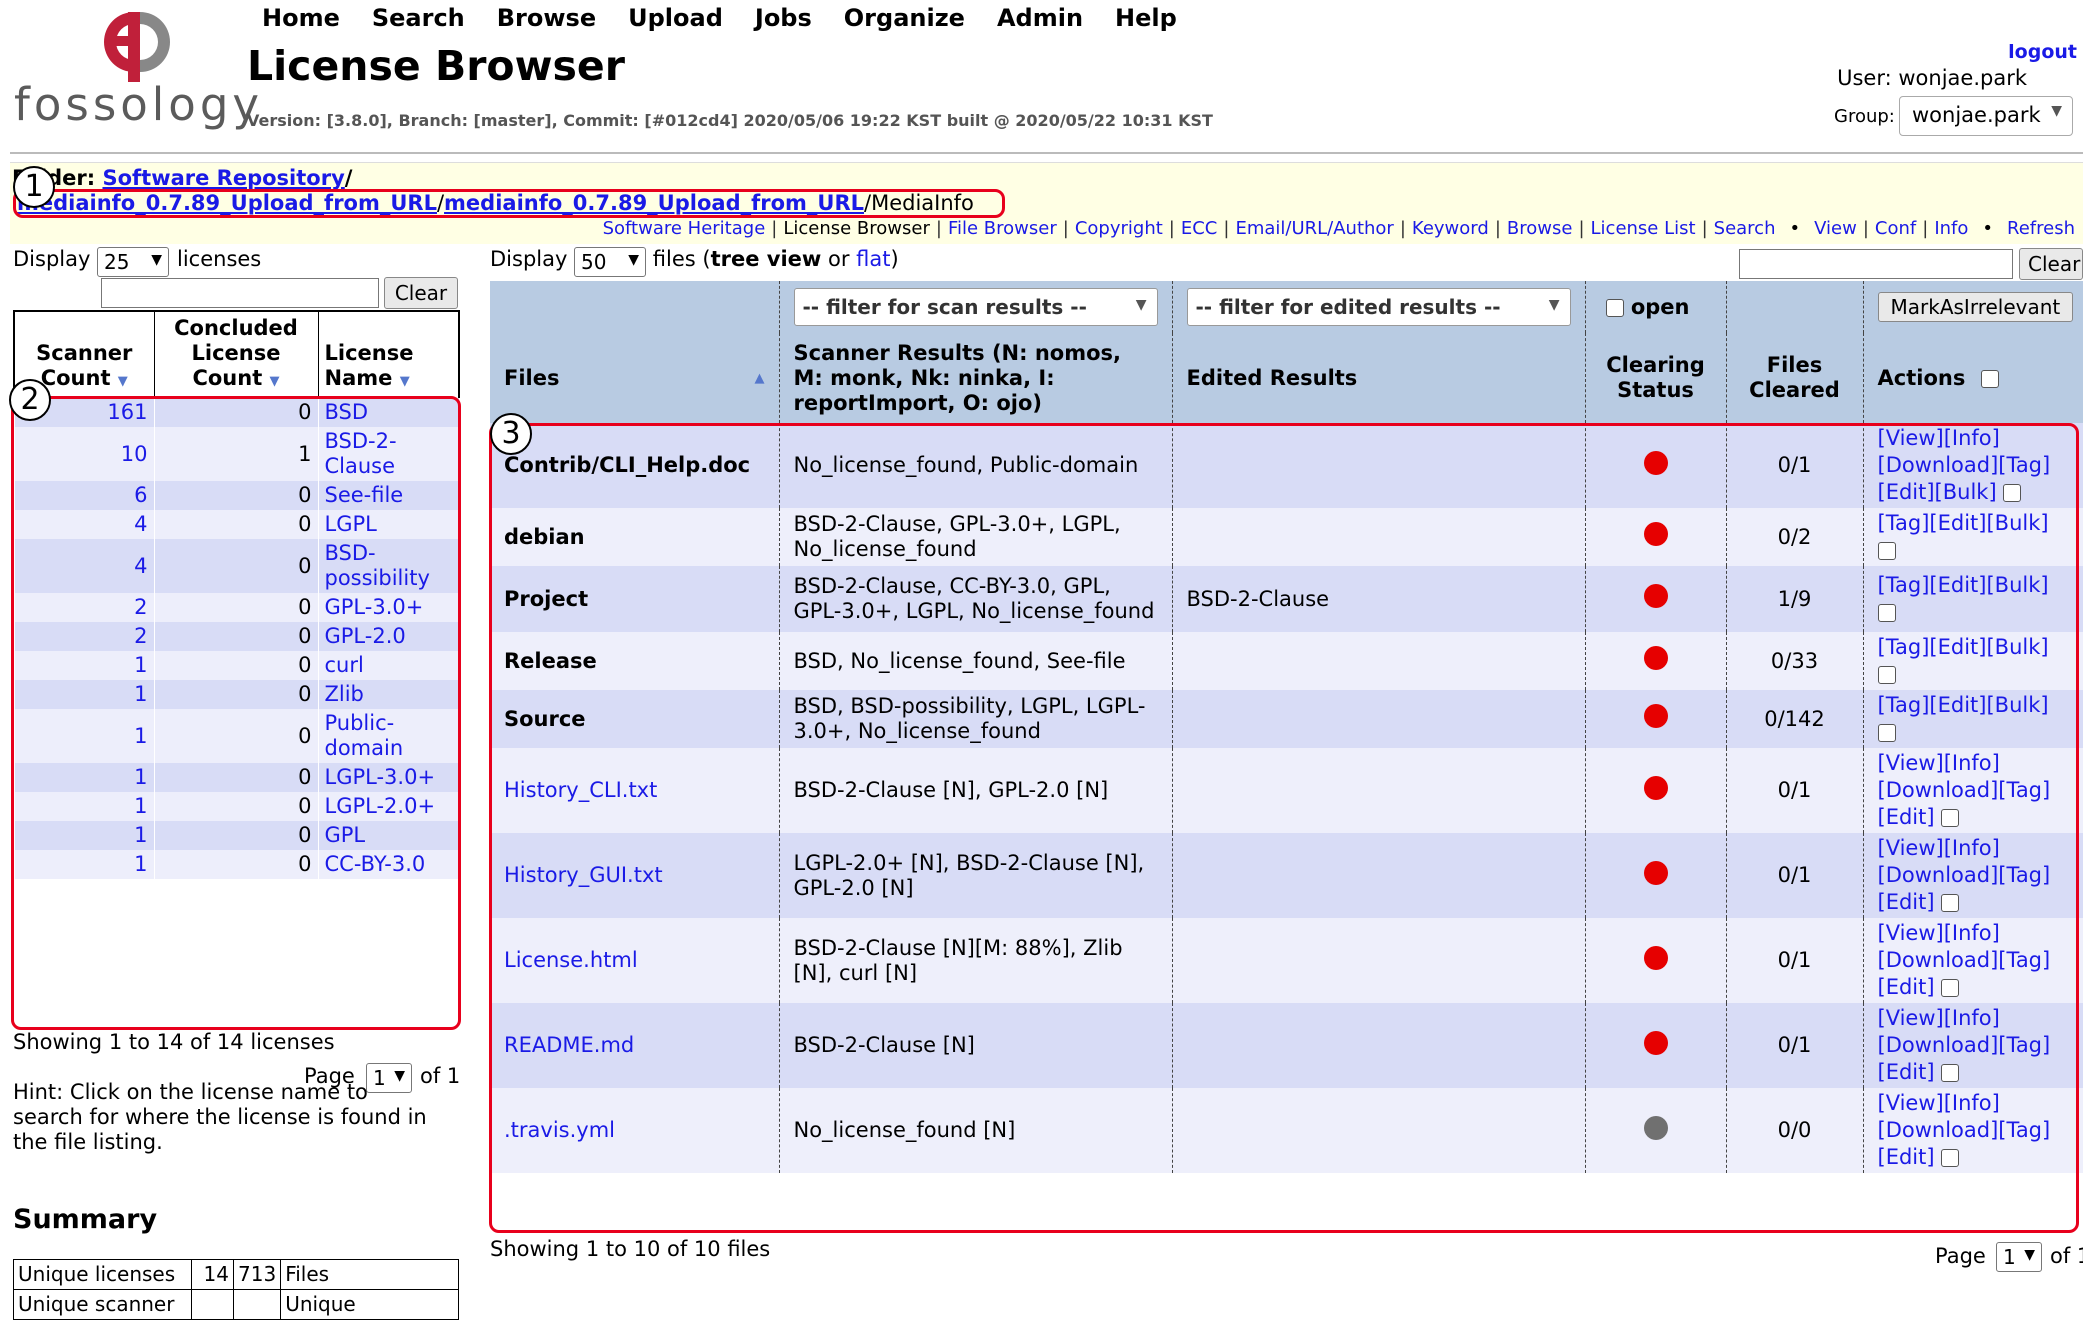  I want to click on column-clearing-status: Clearing Status, so click(1656, 378).